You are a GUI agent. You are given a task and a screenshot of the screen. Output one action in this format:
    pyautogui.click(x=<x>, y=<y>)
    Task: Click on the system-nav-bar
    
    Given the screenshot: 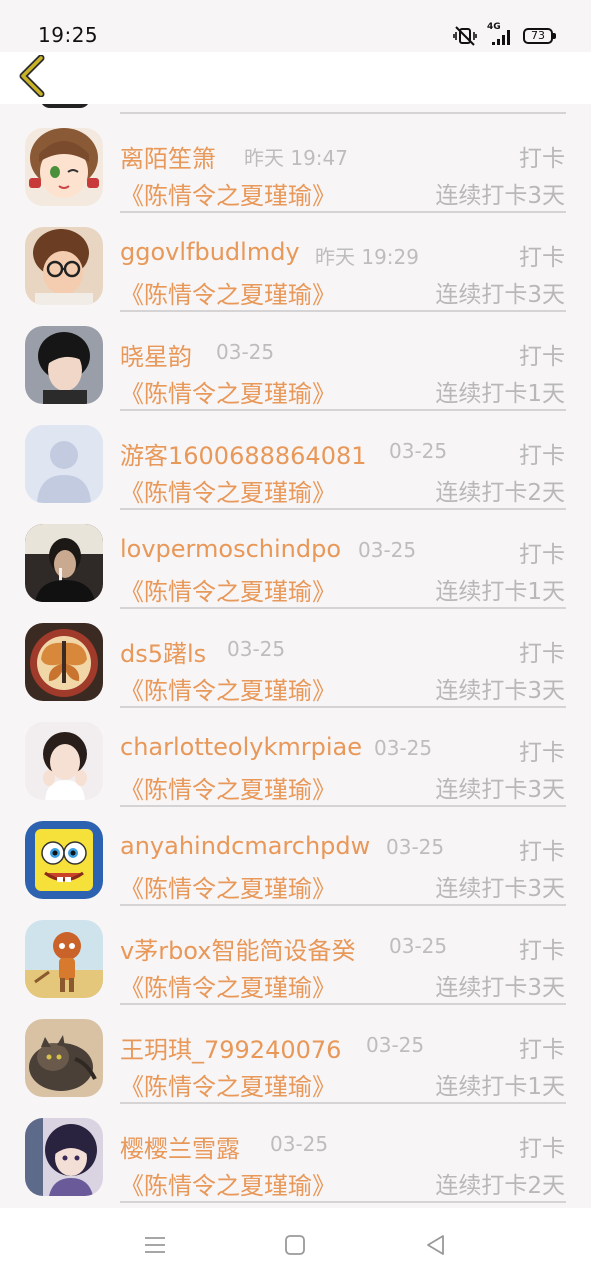 What is the action you would take?
    pyautogui.click(x=295, y=1244)
    